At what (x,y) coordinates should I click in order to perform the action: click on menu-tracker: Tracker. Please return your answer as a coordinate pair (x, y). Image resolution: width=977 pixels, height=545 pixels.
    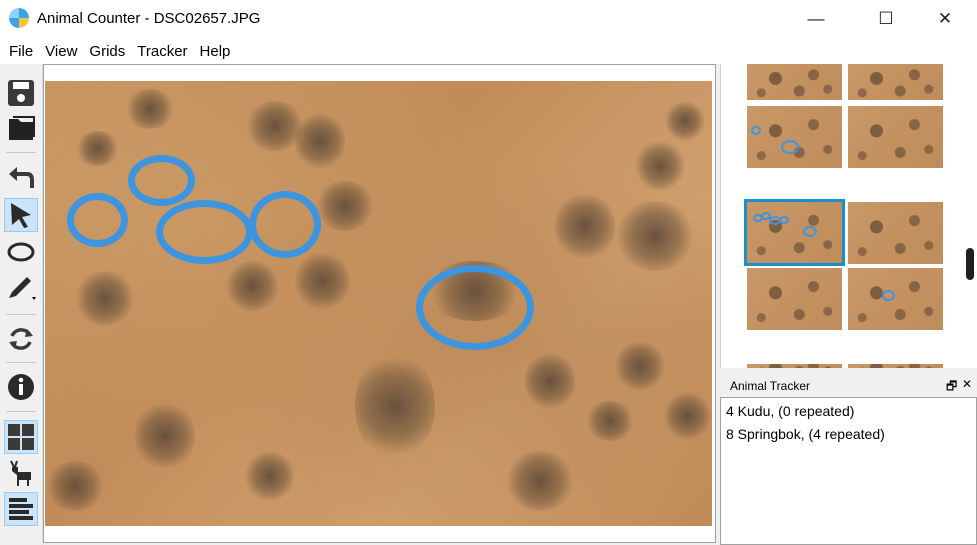
    Looking at the image, I should click on (162, 51).